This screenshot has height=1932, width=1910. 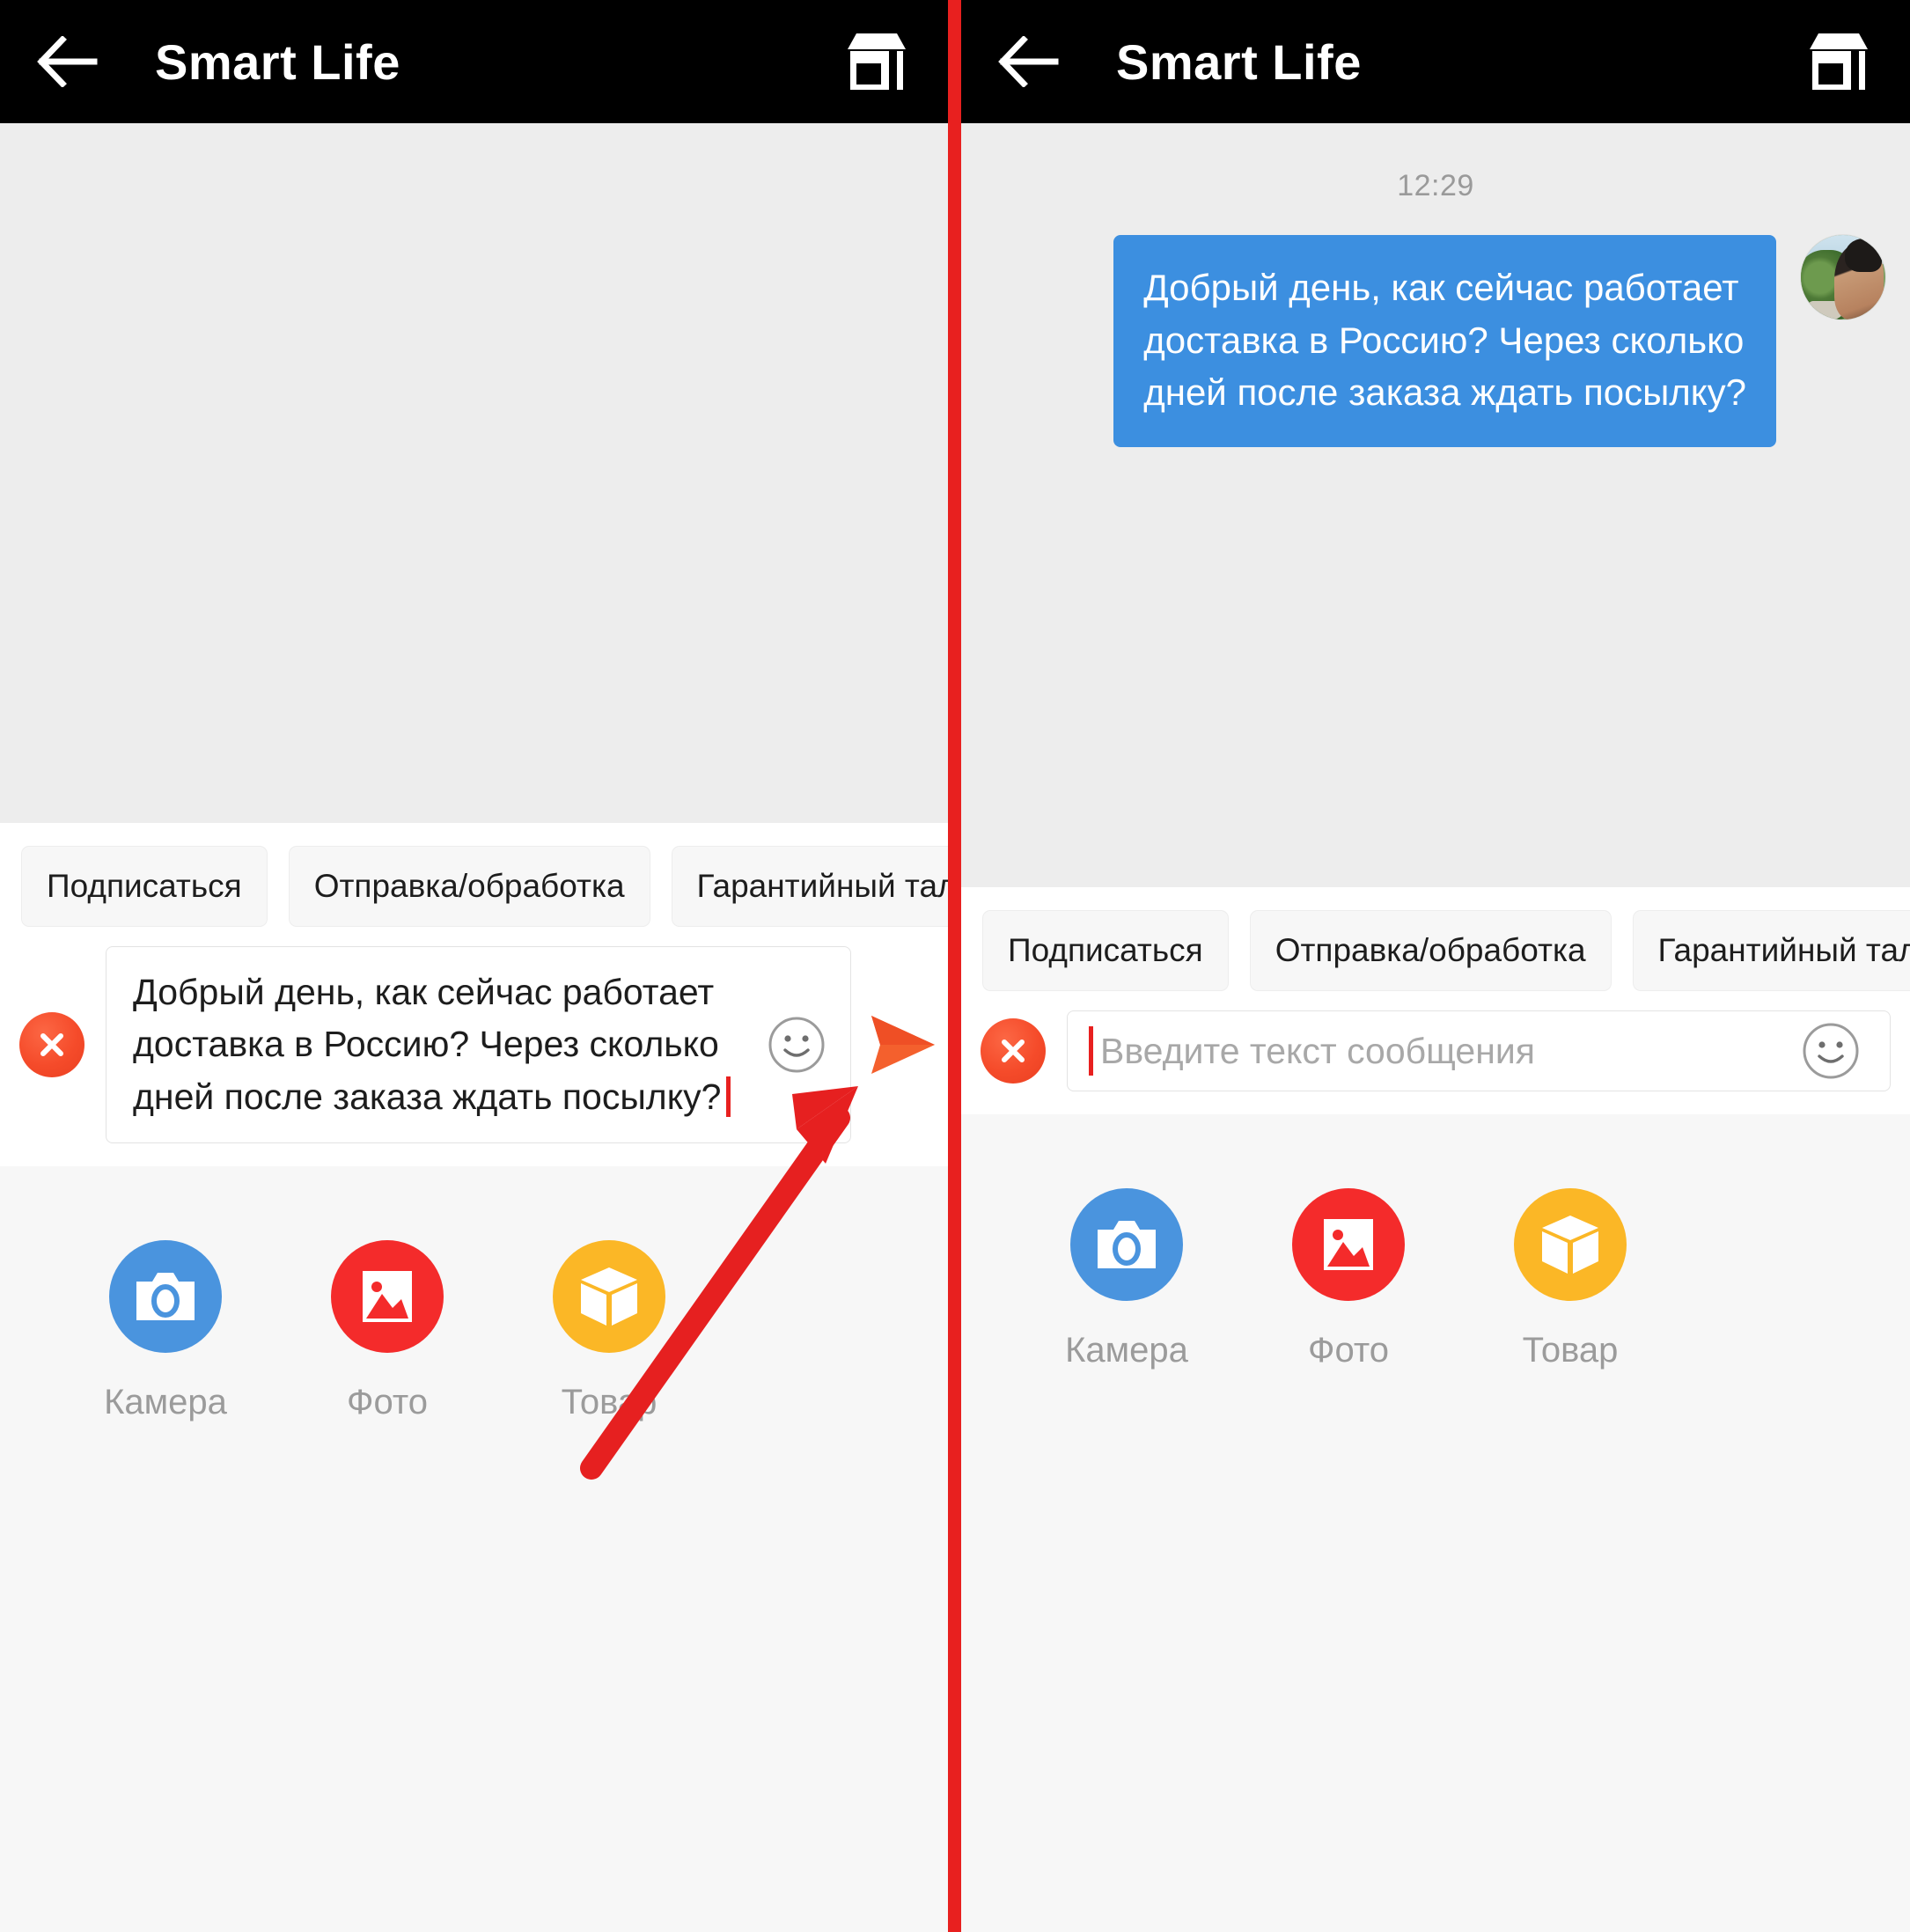 I want to click on input-line-1: Добрый день, как сейчас работает, so click(x=424, y=992).